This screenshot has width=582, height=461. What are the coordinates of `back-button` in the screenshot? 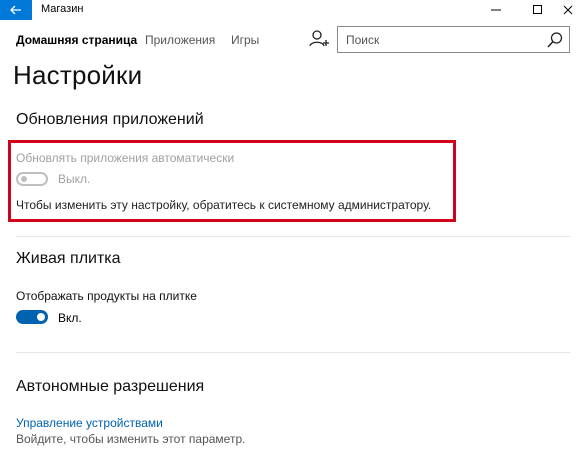 It's located at (16, 10).